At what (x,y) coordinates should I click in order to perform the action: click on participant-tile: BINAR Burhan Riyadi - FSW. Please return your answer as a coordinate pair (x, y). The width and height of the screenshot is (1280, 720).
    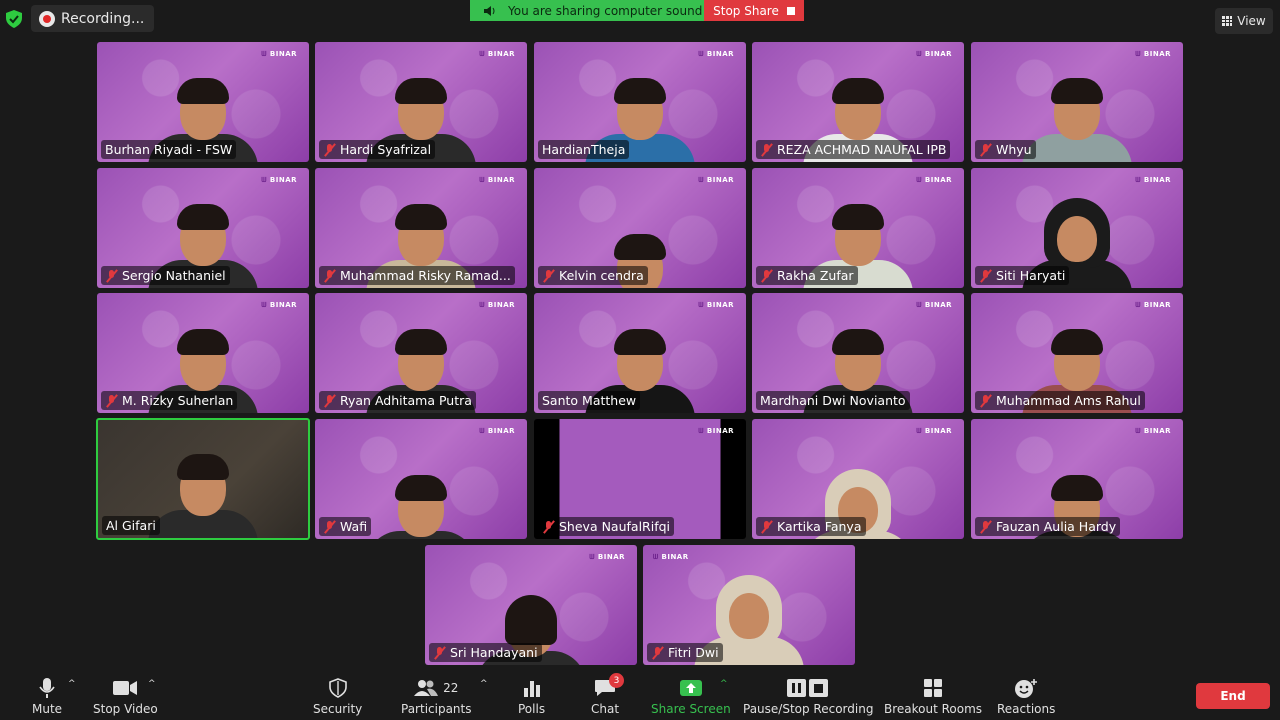
    Looking at the image, I should click on (203, 102).